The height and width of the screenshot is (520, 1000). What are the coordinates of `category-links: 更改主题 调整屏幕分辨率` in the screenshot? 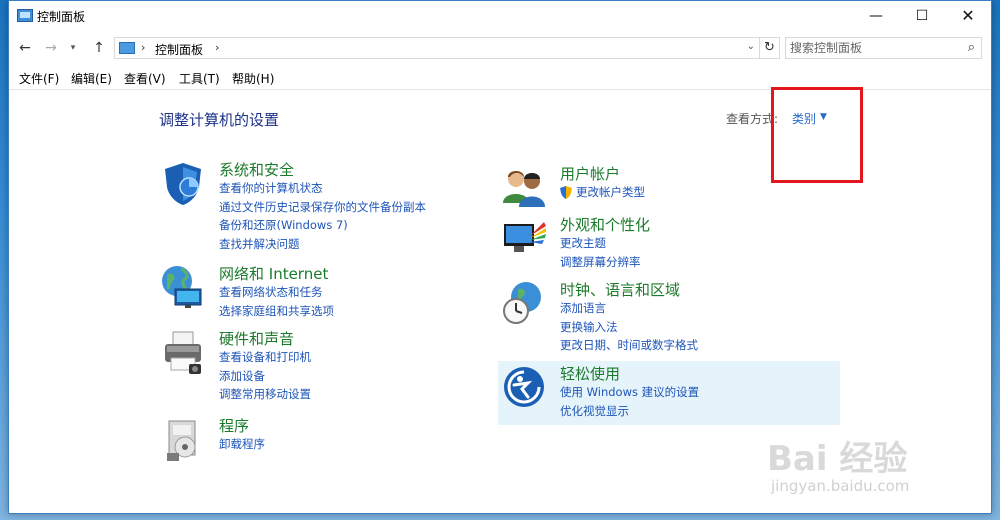 It's located at (600, 252).